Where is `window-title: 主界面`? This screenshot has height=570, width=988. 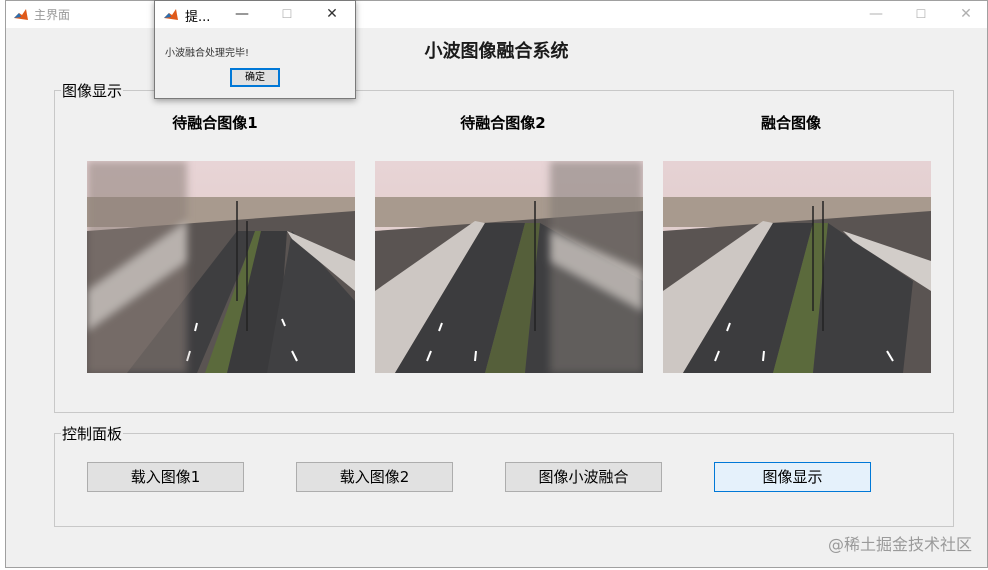
window-title: 主界面 is located at coordinates (52, 15).